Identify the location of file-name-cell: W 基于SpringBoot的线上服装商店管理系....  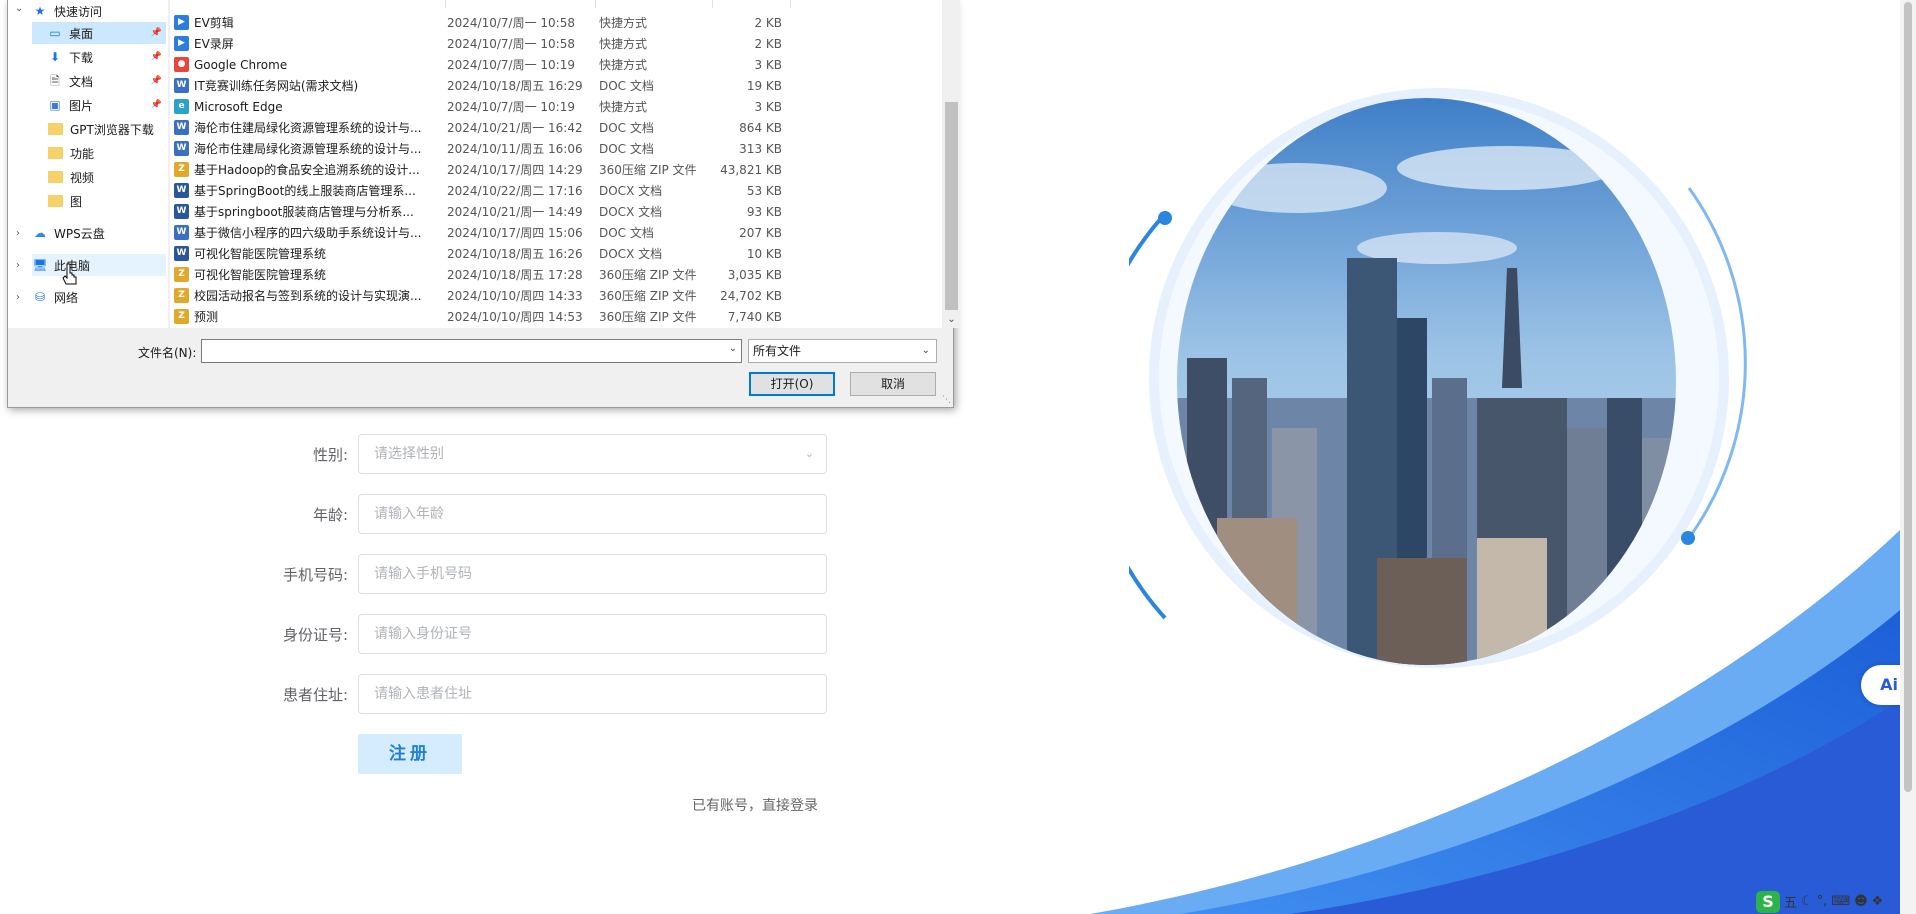
(302, 190).